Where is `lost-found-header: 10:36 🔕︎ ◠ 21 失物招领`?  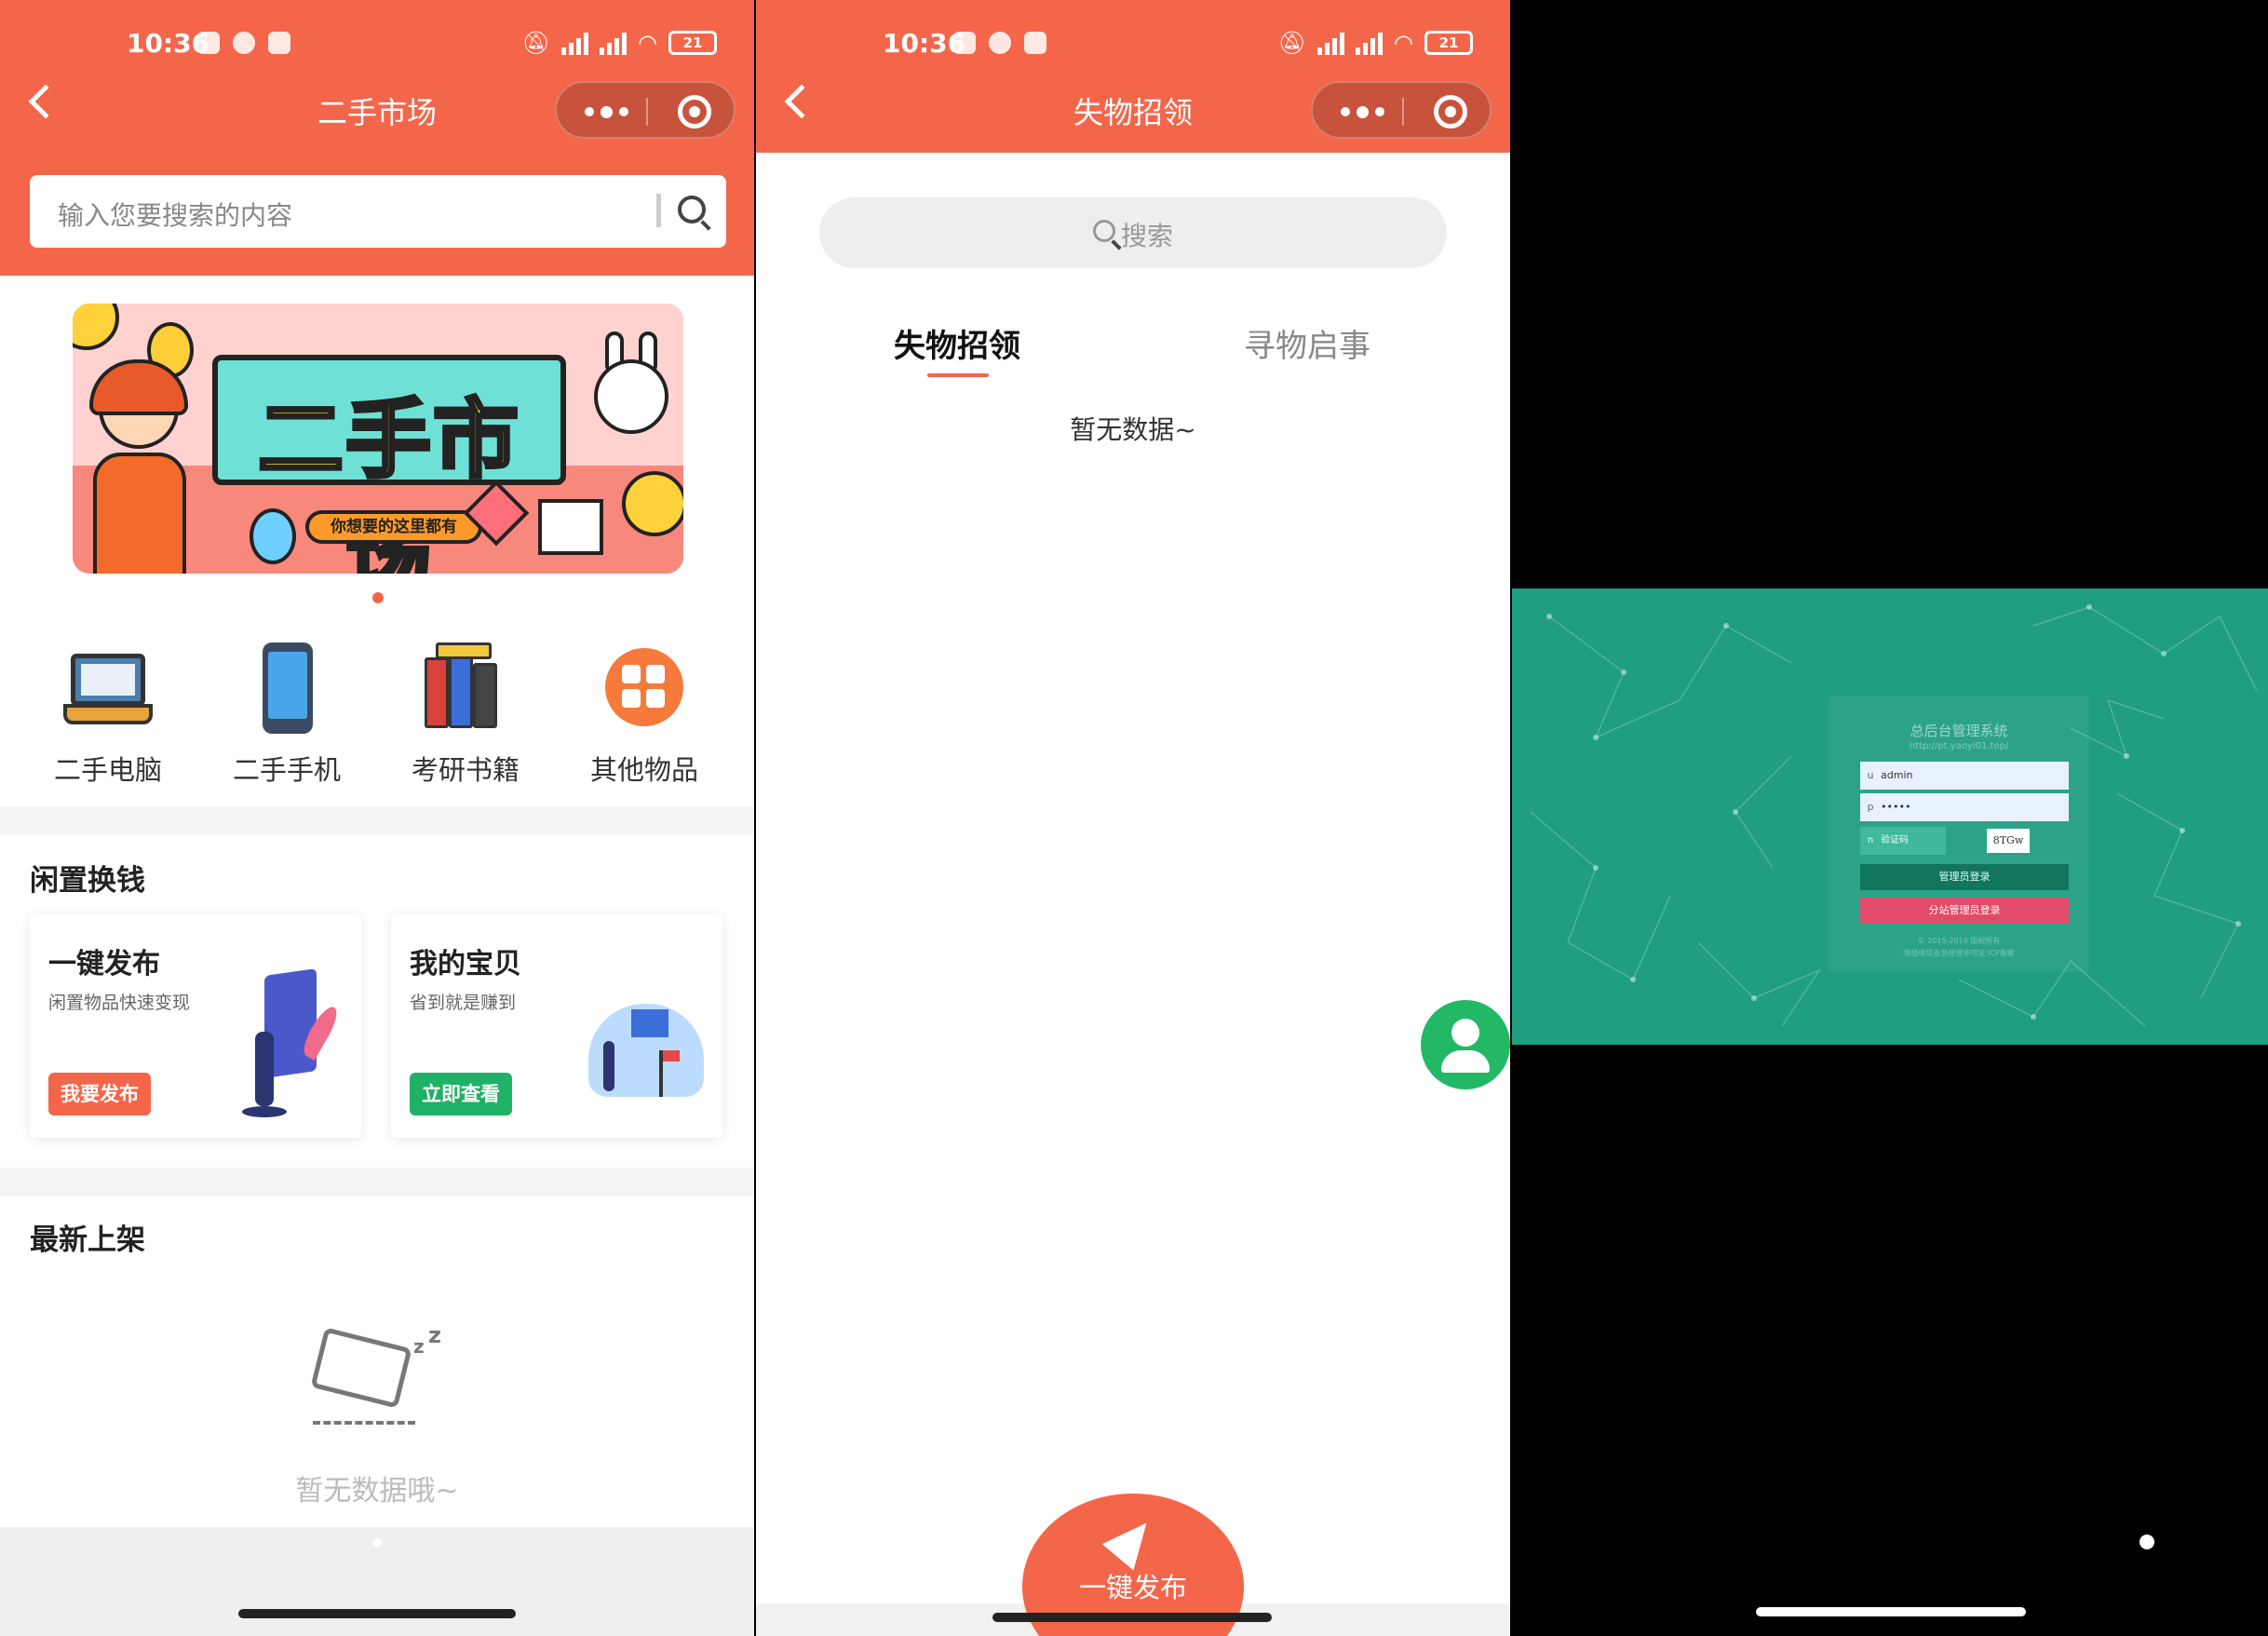
lost-found-header: 10:36 🔕︎ ◠ 21 失物招领 is located at coordinates (1133, 76).